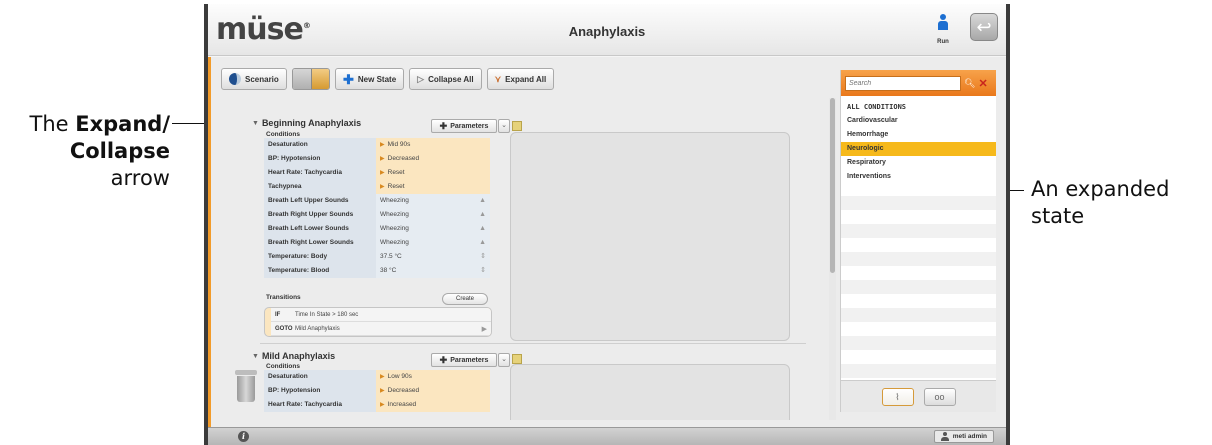 Image resolution: width=1212 pixels, height=445 pixels. I want to click on trash-icon, so click(246, 386).